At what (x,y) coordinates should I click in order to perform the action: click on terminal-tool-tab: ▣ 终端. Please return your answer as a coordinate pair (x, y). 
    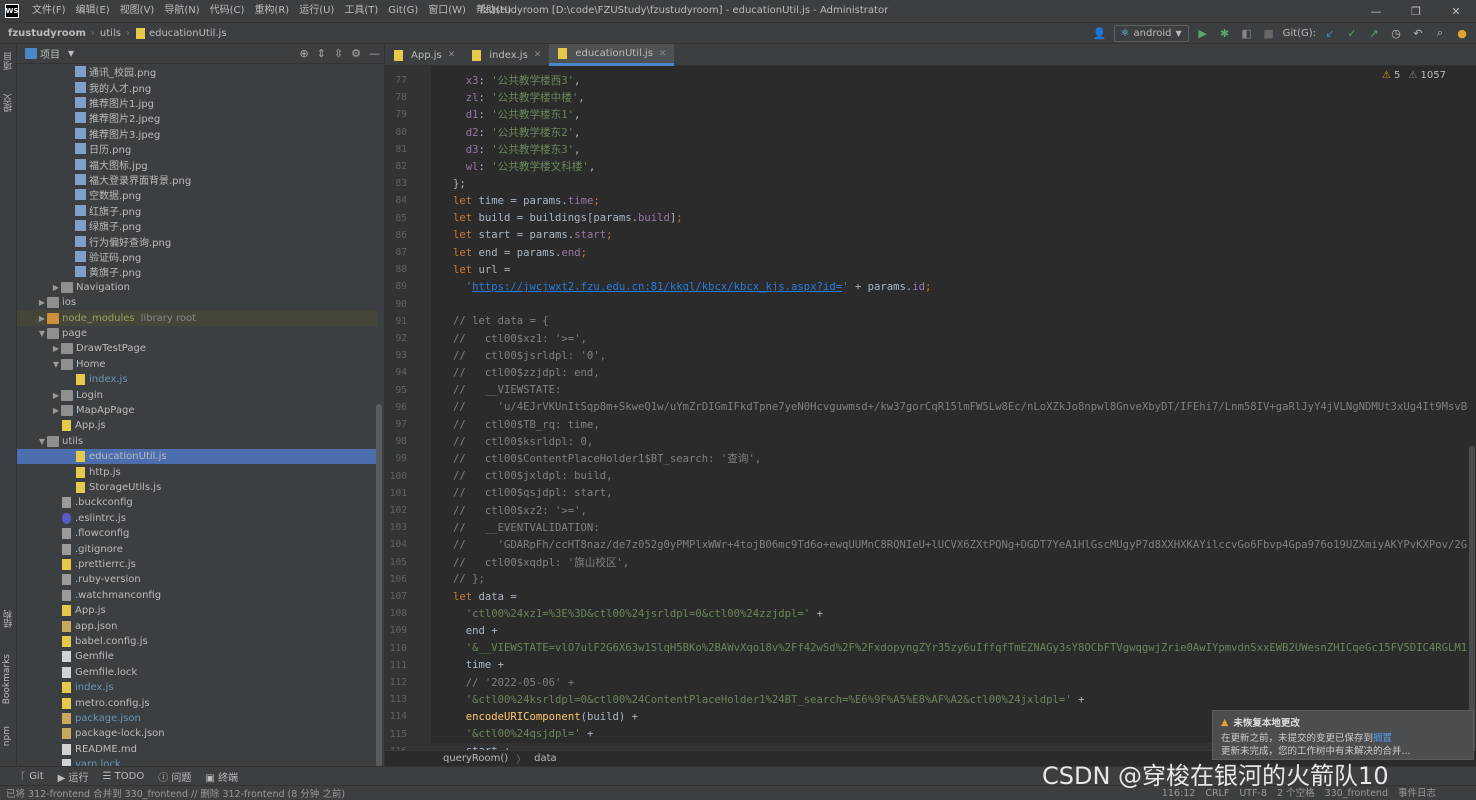
    Looking at the image, I should click on (221, 776).